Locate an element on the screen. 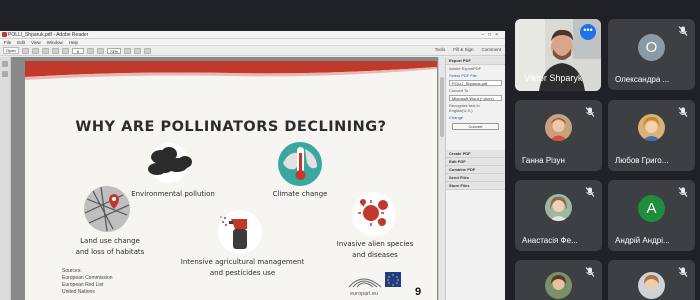 The width and height of the screenshot is (700, 300). menu-help: Help is located at coordinates (73, 42).